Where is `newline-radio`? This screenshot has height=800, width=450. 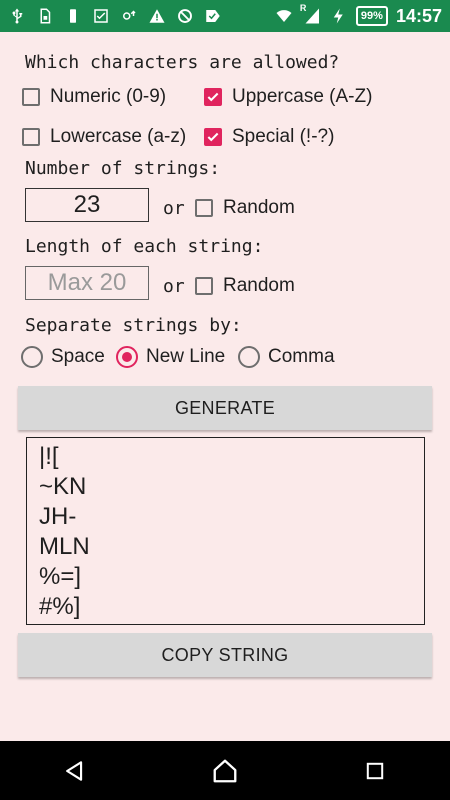 newline-radio is located at coordinates (127, 357).